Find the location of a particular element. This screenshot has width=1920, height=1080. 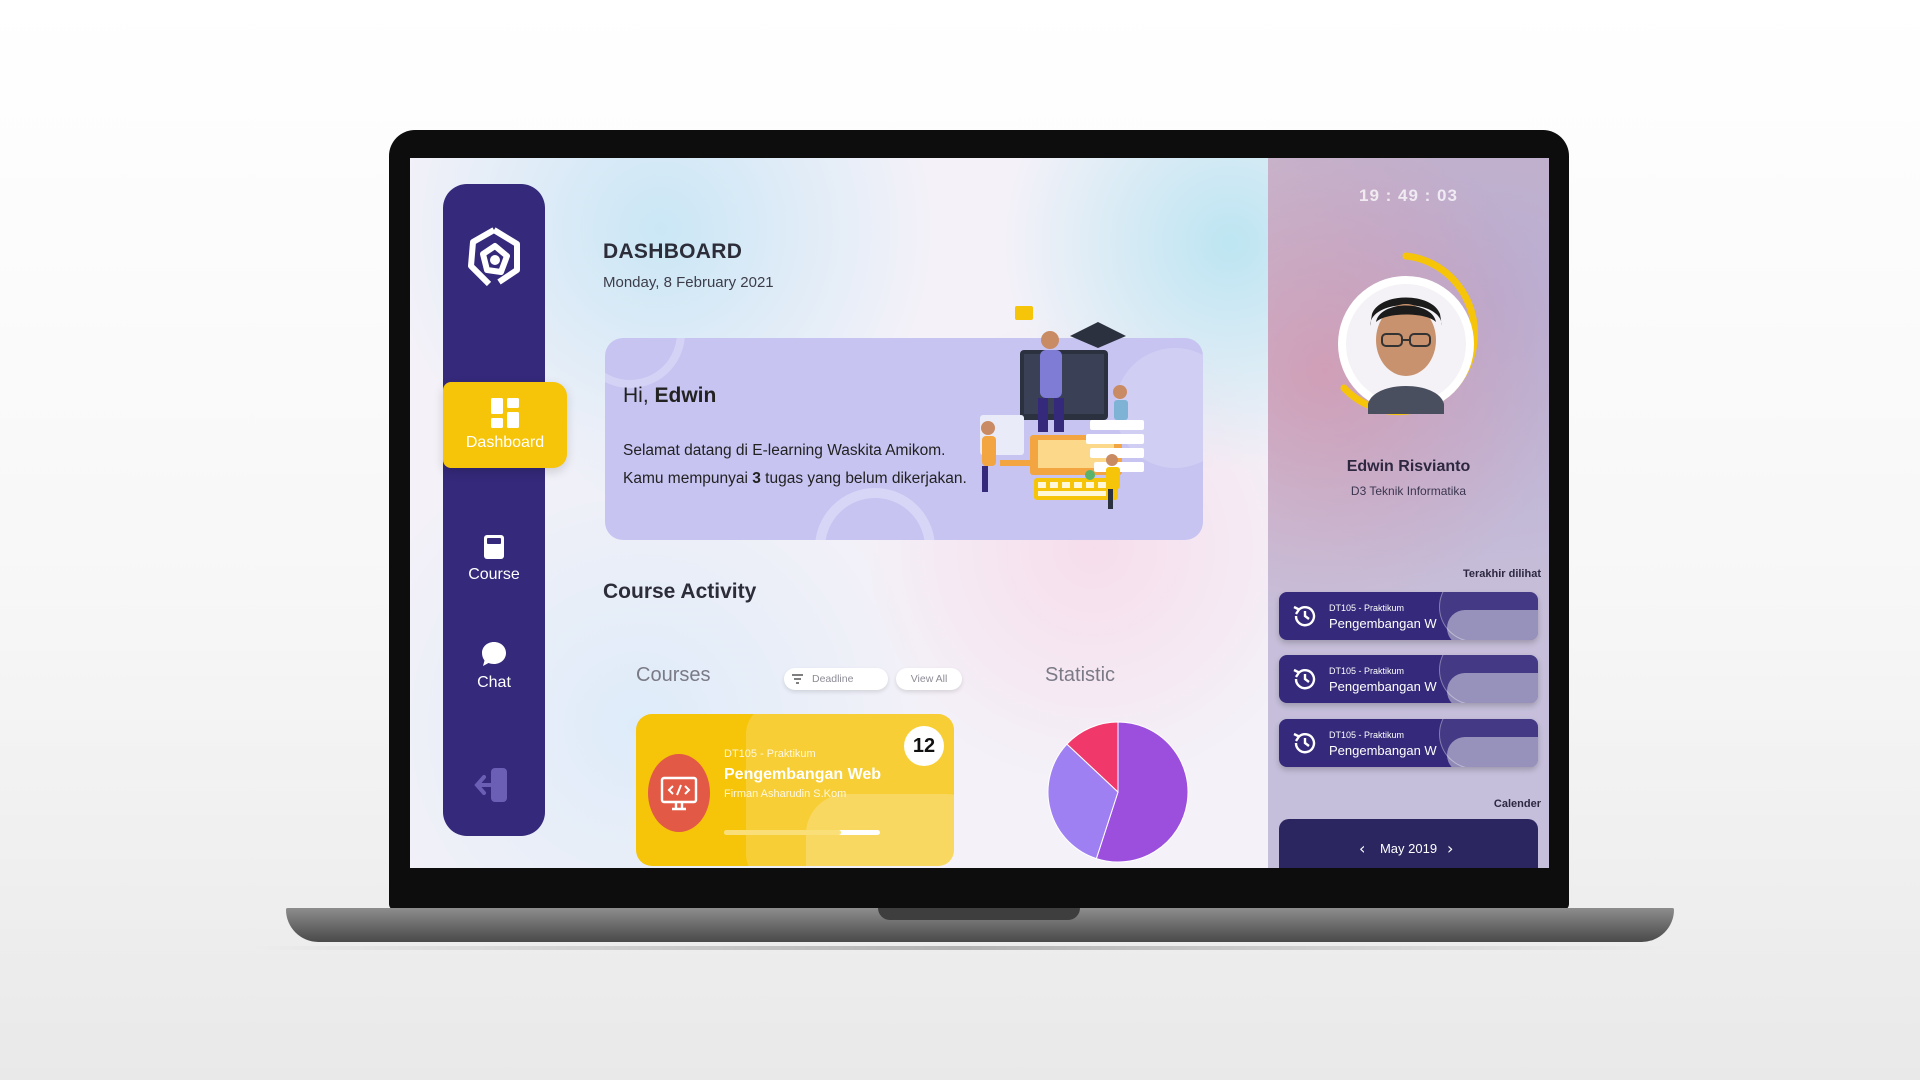

sidebar-item-label: Chat is located at coordinates (494, 682).